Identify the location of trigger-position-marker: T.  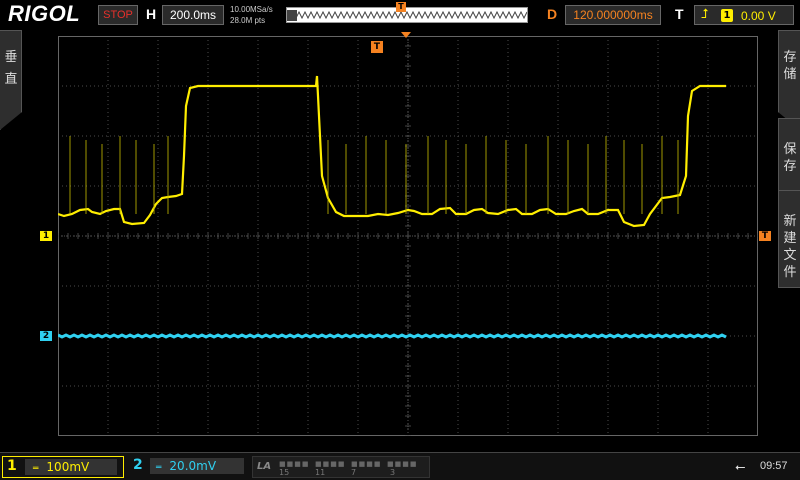
(401, 7).